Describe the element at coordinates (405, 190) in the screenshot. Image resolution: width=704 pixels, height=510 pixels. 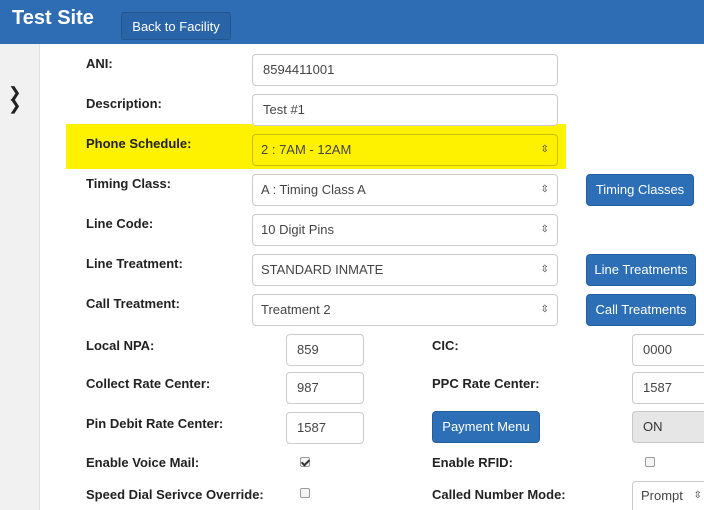
I see `timing-class-select: A : Timing Class A ⇳` at that location.